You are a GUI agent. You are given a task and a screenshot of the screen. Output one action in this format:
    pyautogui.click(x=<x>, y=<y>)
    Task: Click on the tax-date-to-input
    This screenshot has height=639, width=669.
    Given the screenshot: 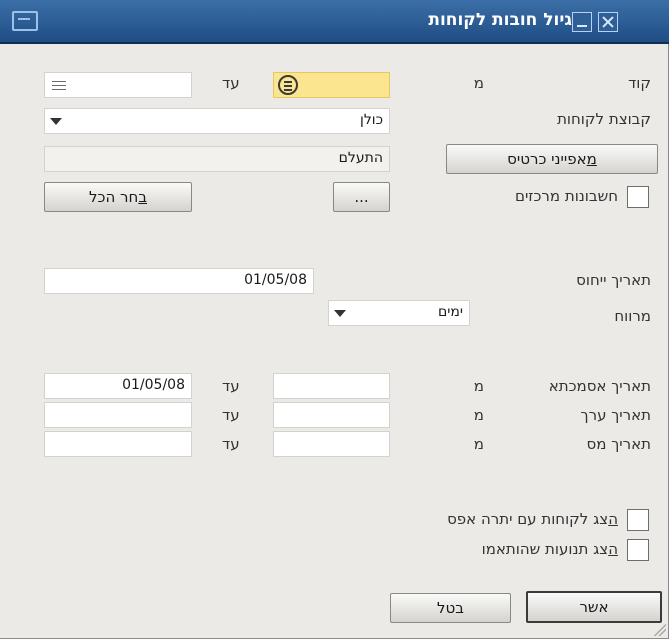 What is the action you would take?
    pyautogui.click(x=118, y=444)
    